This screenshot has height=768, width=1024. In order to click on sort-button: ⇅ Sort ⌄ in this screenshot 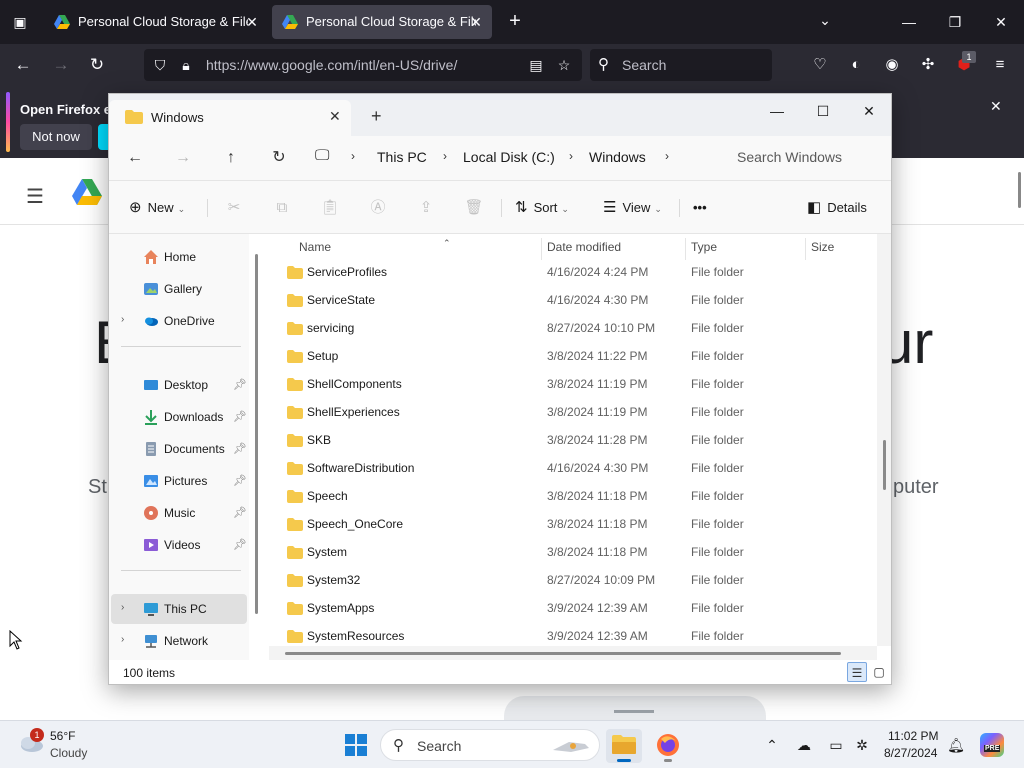, I will do `click(542, 208)`.